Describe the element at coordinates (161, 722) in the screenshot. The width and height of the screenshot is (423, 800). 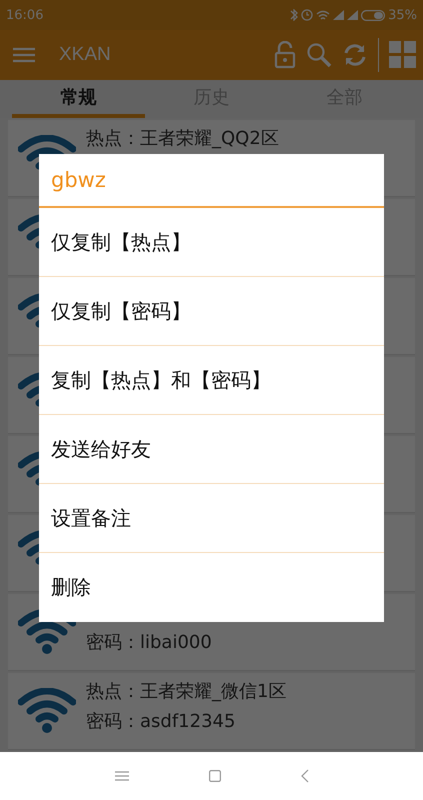
I see `hotspot-password: 密码：asdf12345` at that location.